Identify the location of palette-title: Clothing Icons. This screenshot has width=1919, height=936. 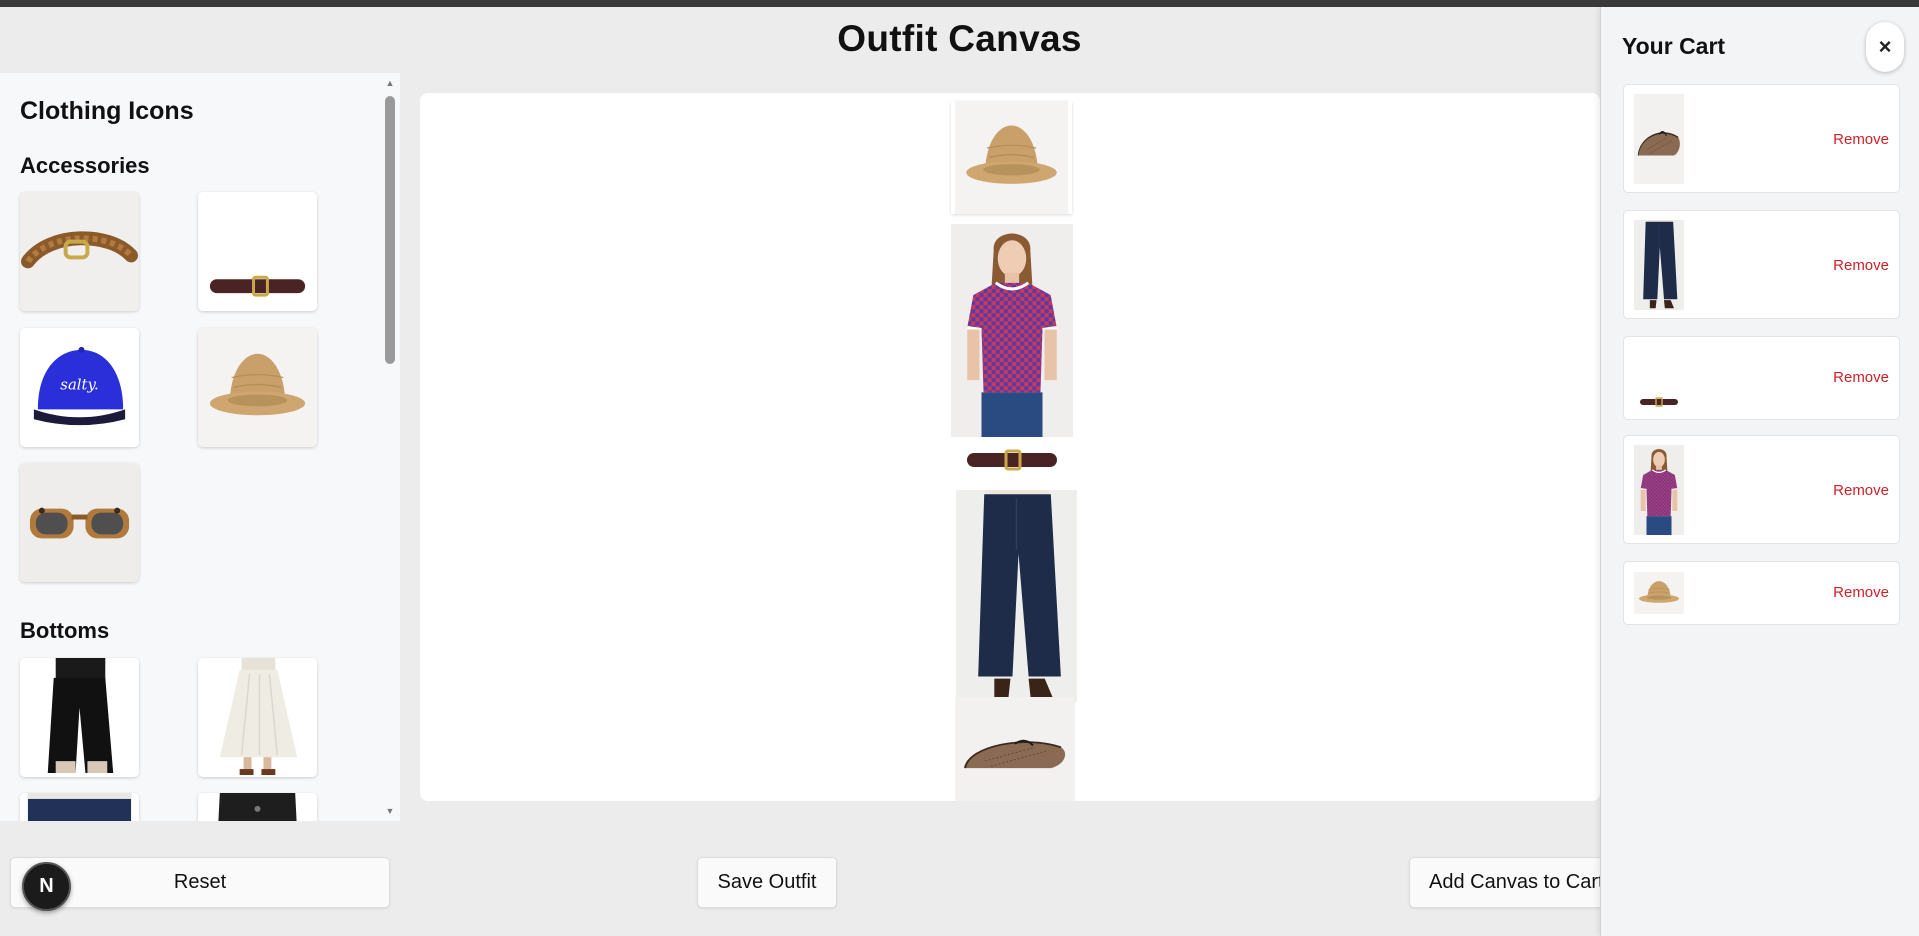
(107, 111).